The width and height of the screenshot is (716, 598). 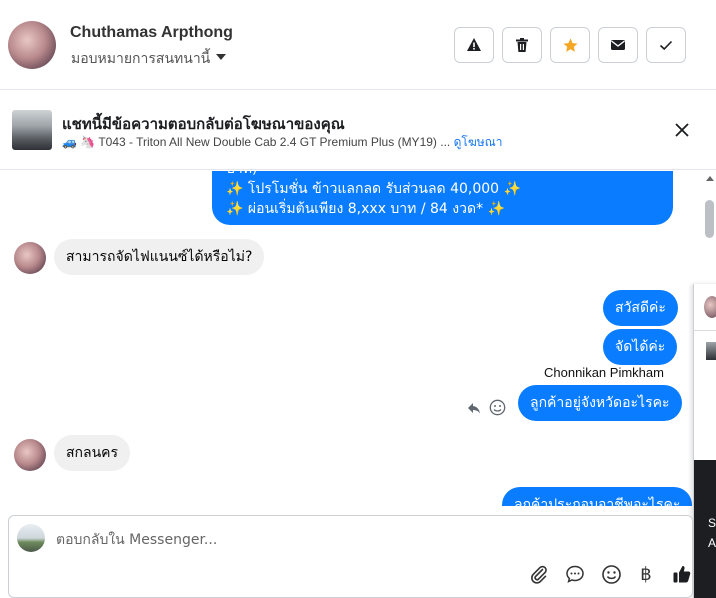 I want to click on close-icon, so click(x=682, y=130).